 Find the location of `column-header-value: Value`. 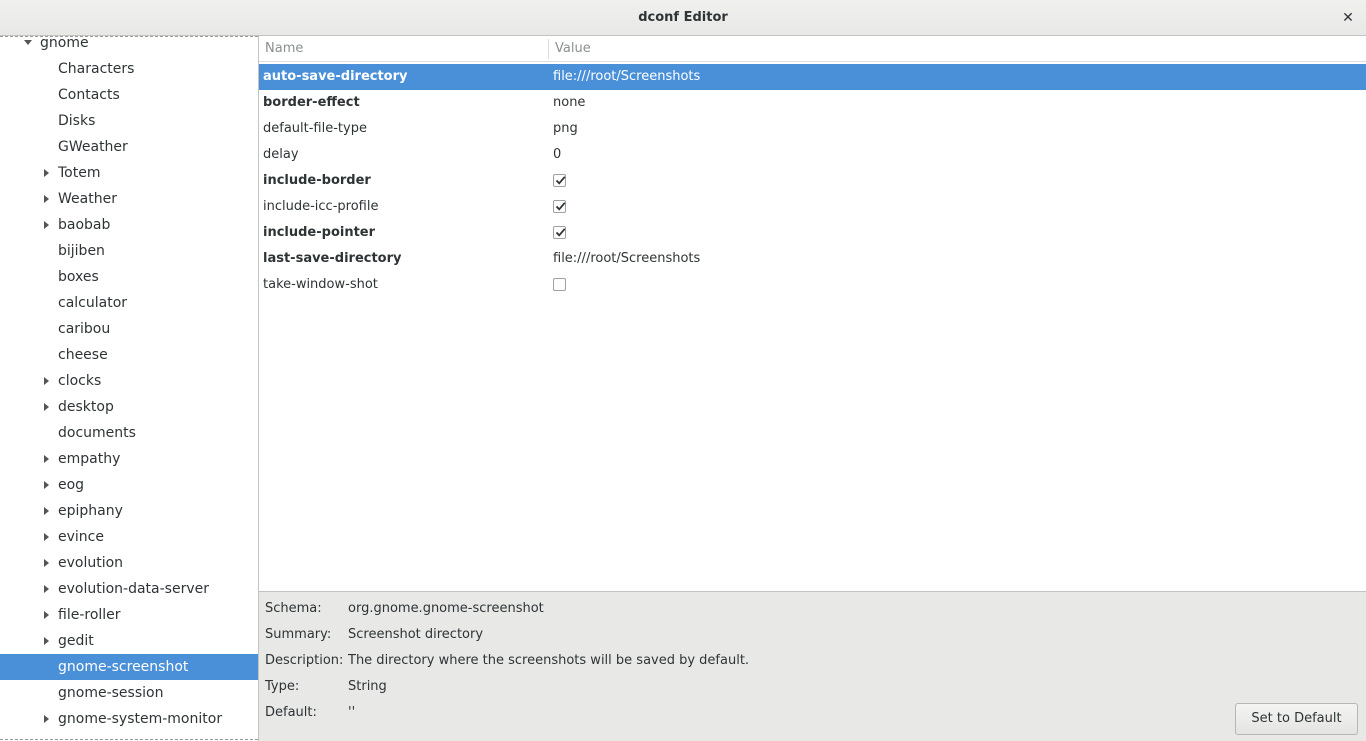

column-header-value: Value is located at coordinates (573, 49).